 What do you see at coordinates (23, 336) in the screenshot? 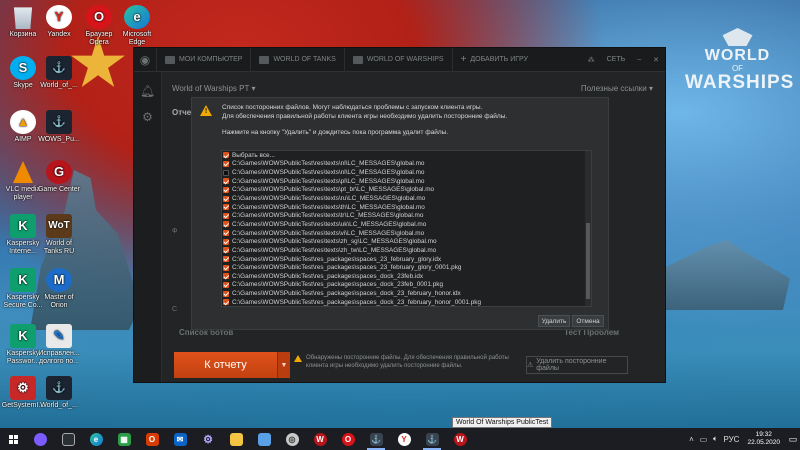
I see `kaspersky-password-icon: K` at bounding box center [23, 336].